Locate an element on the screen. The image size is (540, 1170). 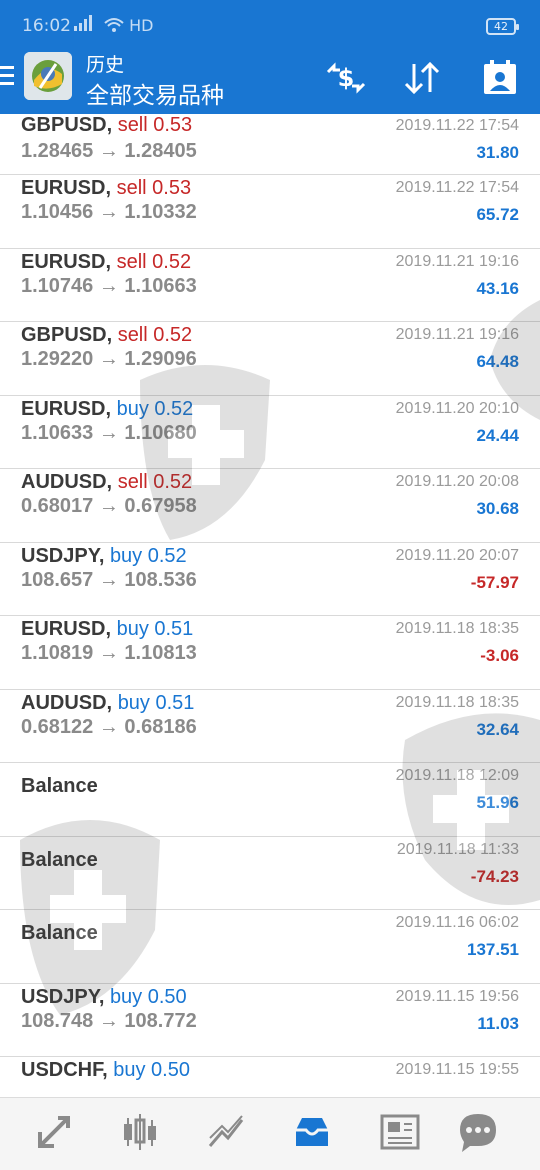
deal-symbol: USDJPY, buy 0.52 is located at coordinates (104, 556).